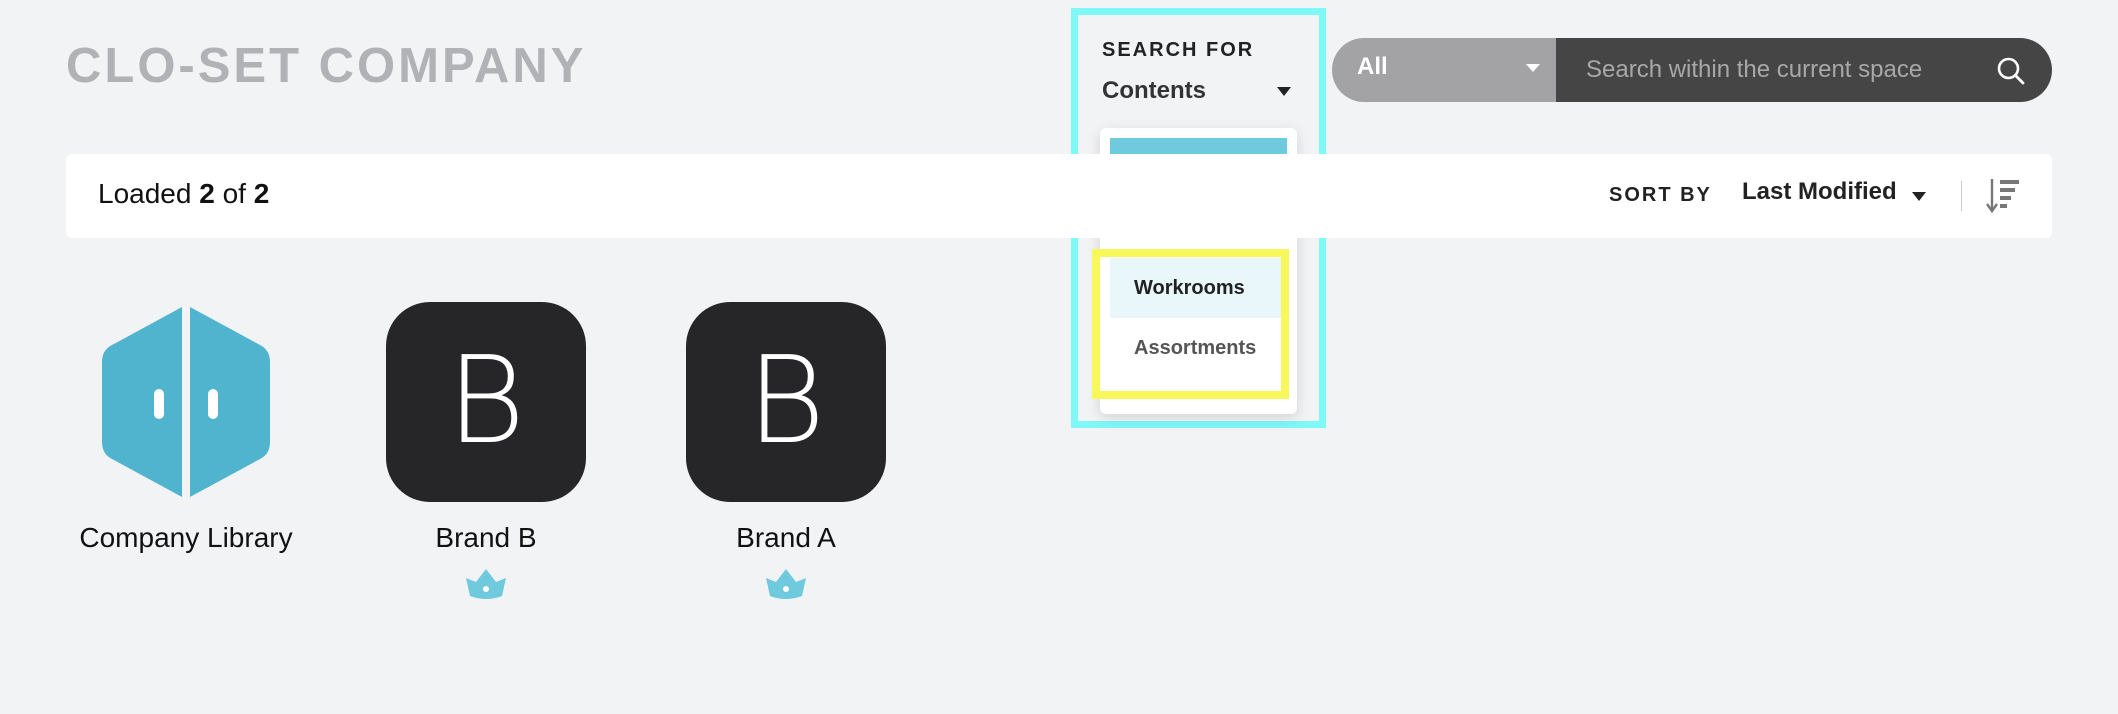 The image size is (2118, 714). I want to click on search-for-value: Contents, so click(1197, 91).